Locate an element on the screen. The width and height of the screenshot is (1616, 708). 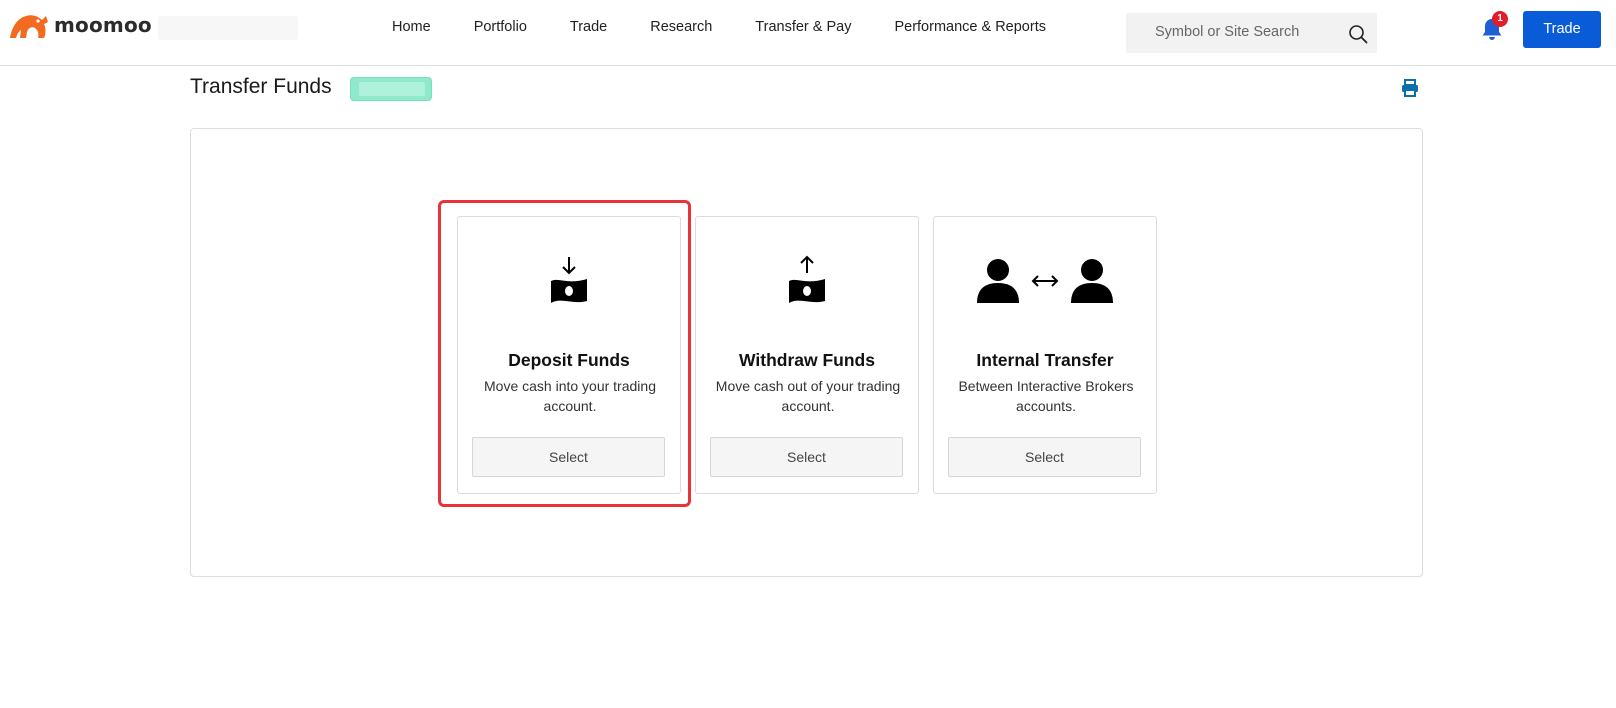
nav-item-transfer-pay: Transfer & Pay is located at coordinates (803, 27).